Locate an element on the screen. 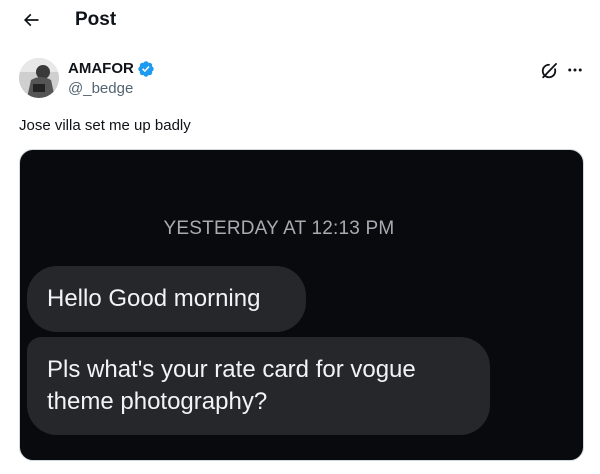 The image size is (600, 474). page-title: Post is located at coordinates (96, 19).